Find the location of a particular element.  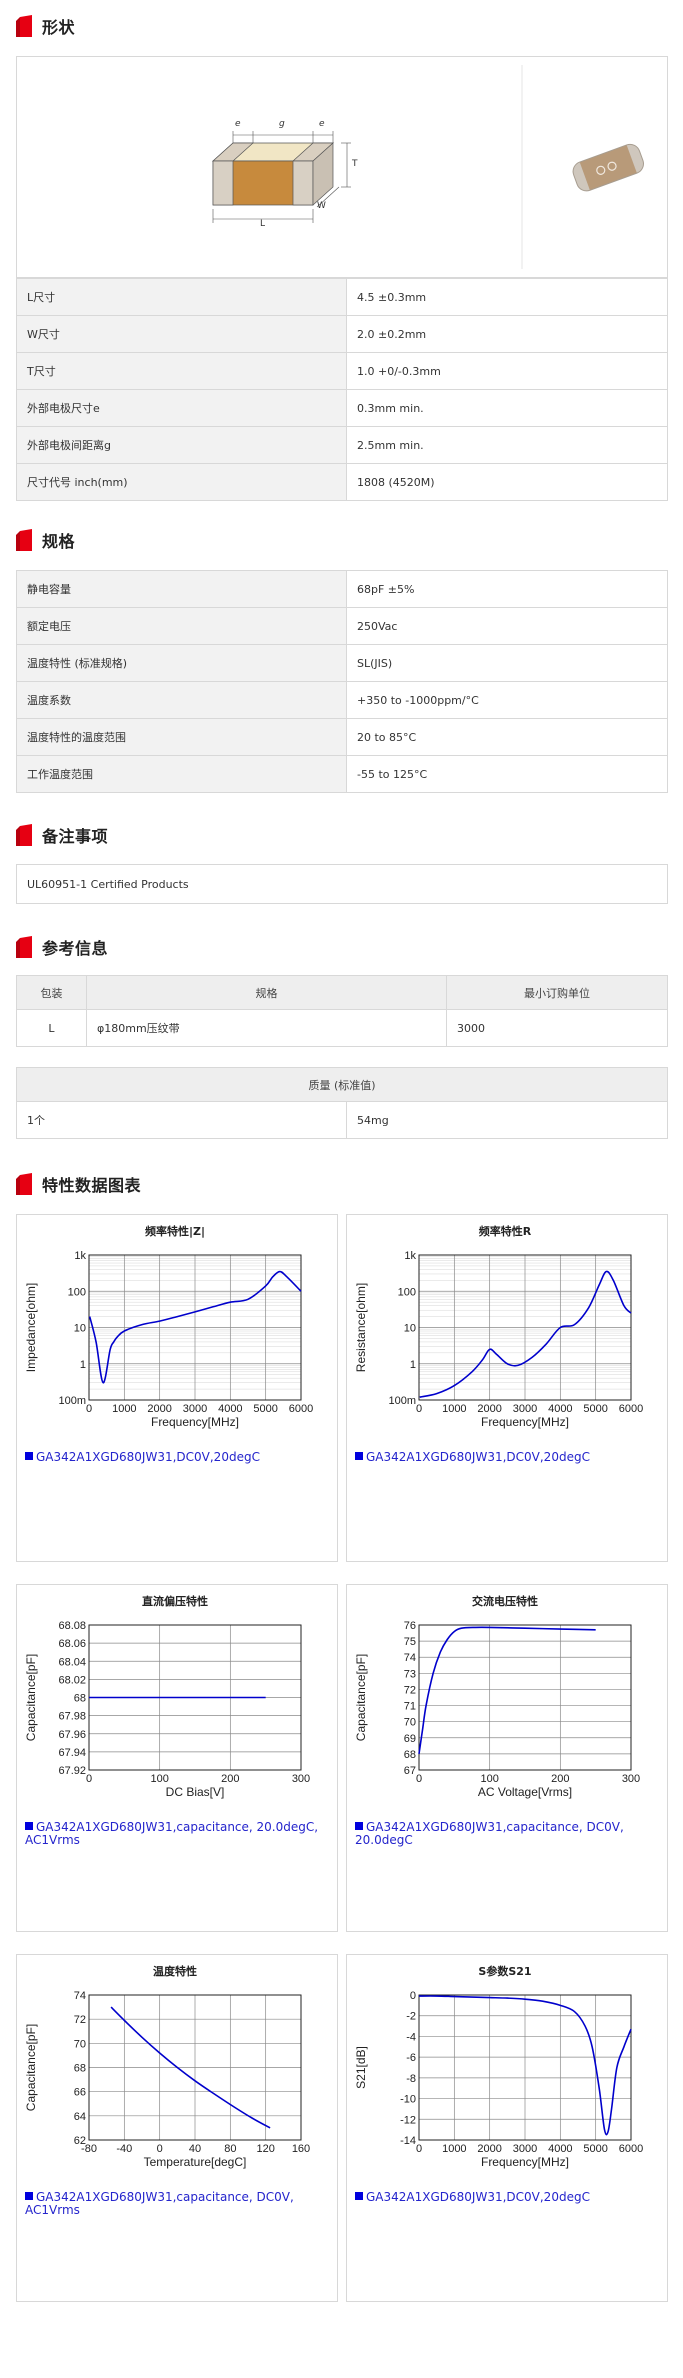

y-tick-label: 76 is located at coordinates (410, 1626).